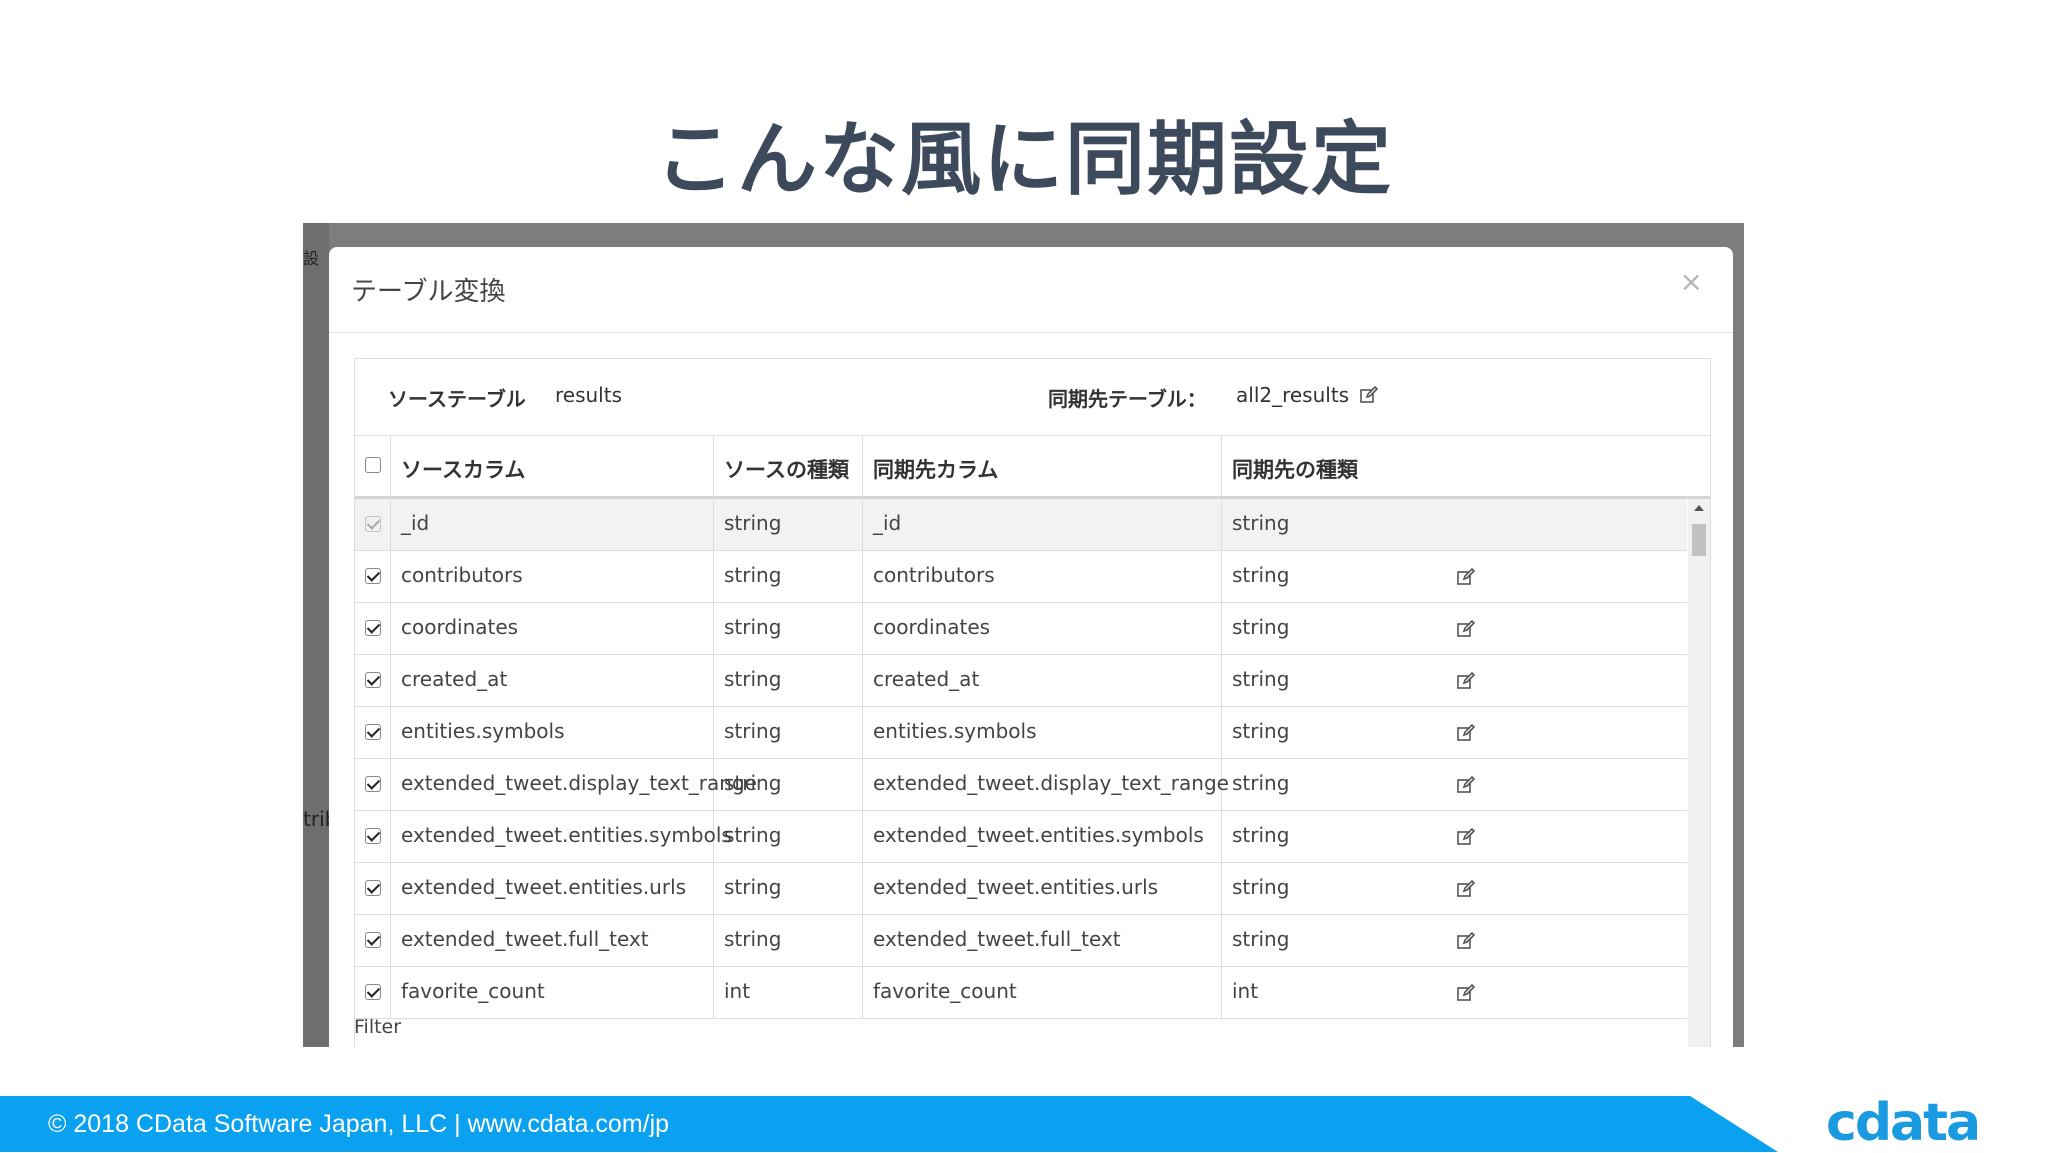  I want to click on vertical-scrollbar, so click(1699, 773).